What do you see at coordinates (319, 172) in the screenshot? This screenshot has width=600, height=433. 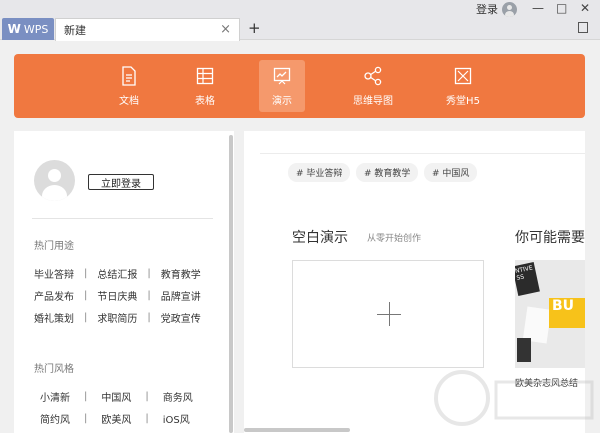 I see `tag-chip: # 毕业答辩` at bounding box center [319, 172].